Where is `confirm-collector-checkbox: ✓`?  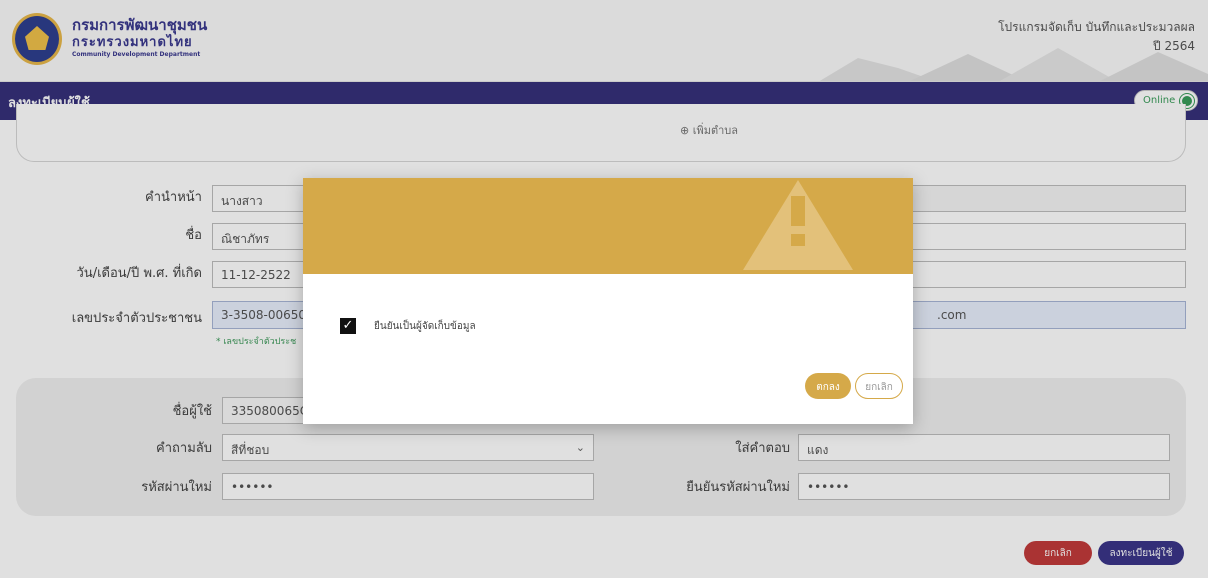 confirm-collector-checkbox: ✓ is located at coordinates (348, 326).